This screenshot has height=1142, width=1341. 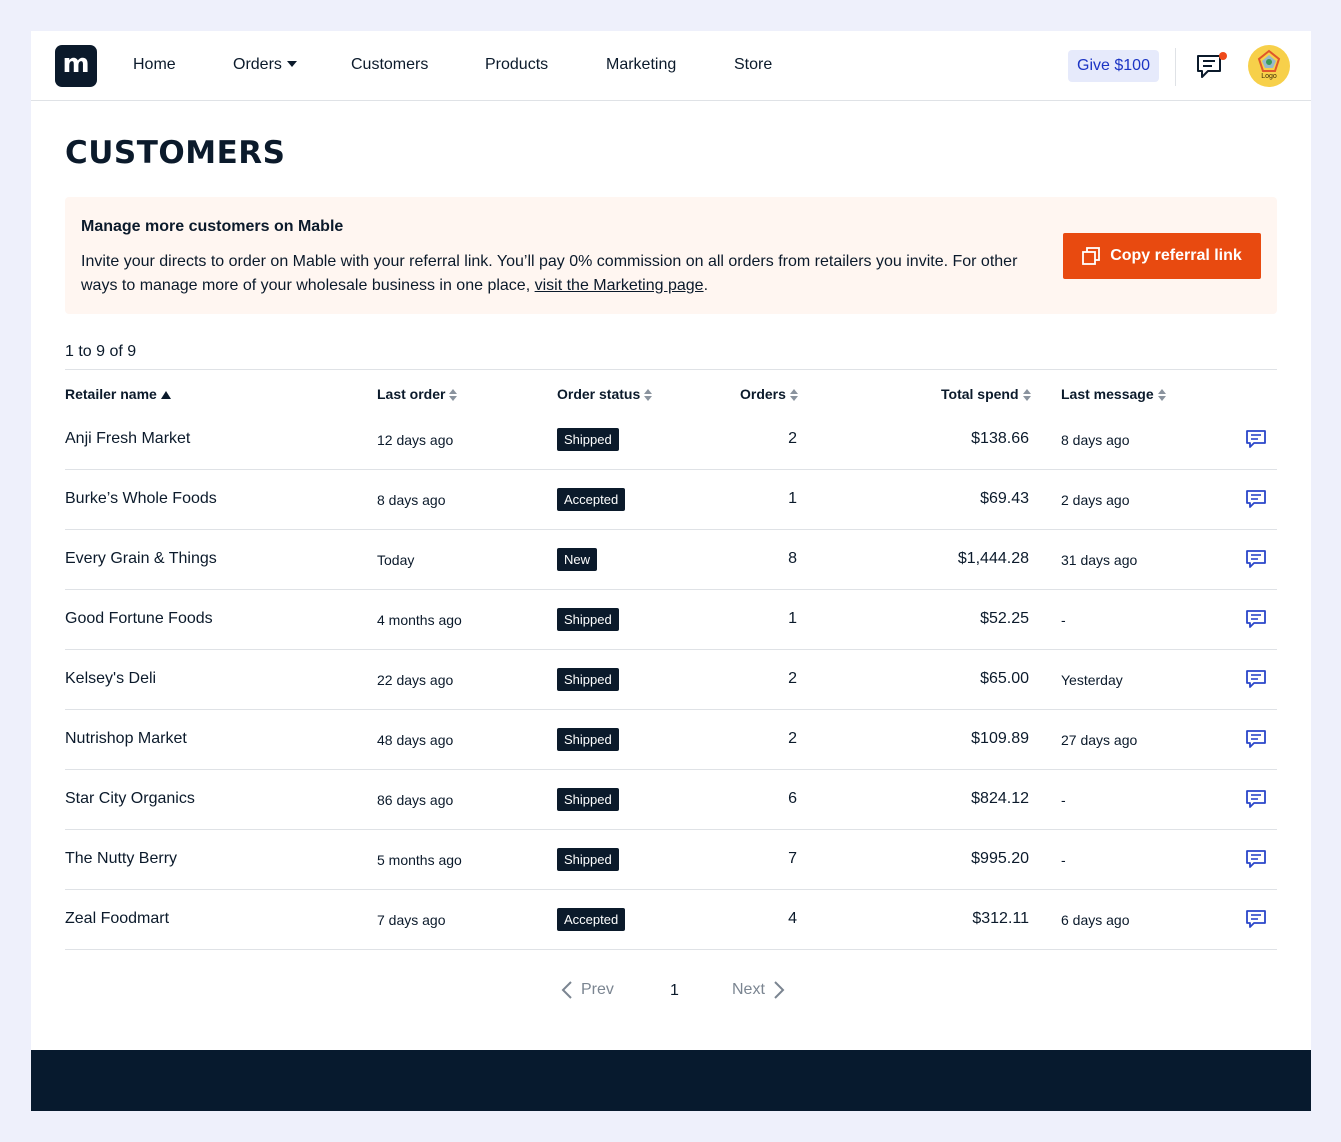 What do you see at coordinates (674, 991) in the screenshot?
I see `page-number-1: 1` at bounding box center [674, 991].